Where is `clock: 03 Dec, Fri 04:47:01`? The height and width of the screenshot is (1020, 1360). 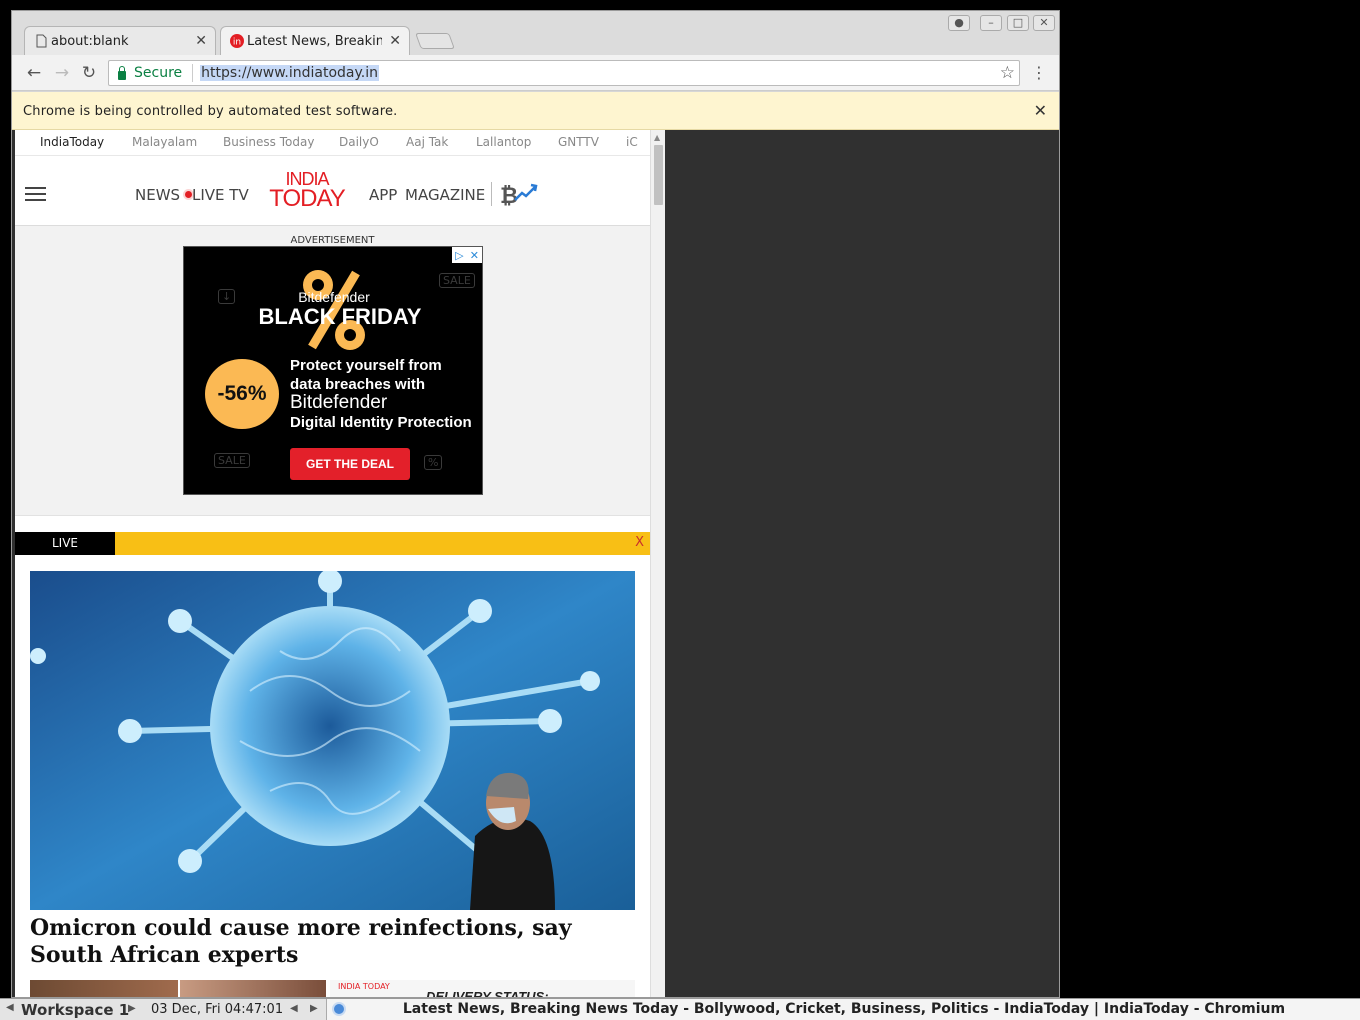 clock: 03 Dec, Fri 04:47:01 is located at coordinates (217, 1009).